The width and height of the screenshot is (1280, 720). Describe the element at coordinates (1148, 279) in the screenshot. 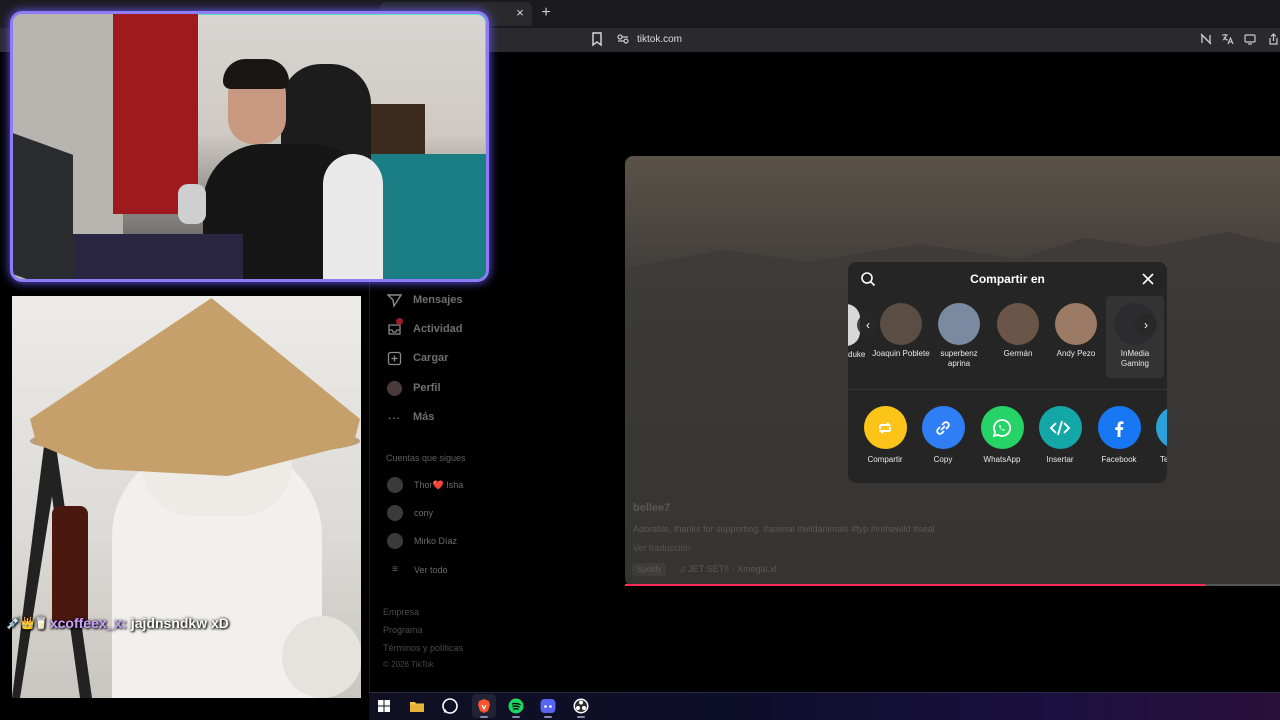

I see `close-icon` at that location.